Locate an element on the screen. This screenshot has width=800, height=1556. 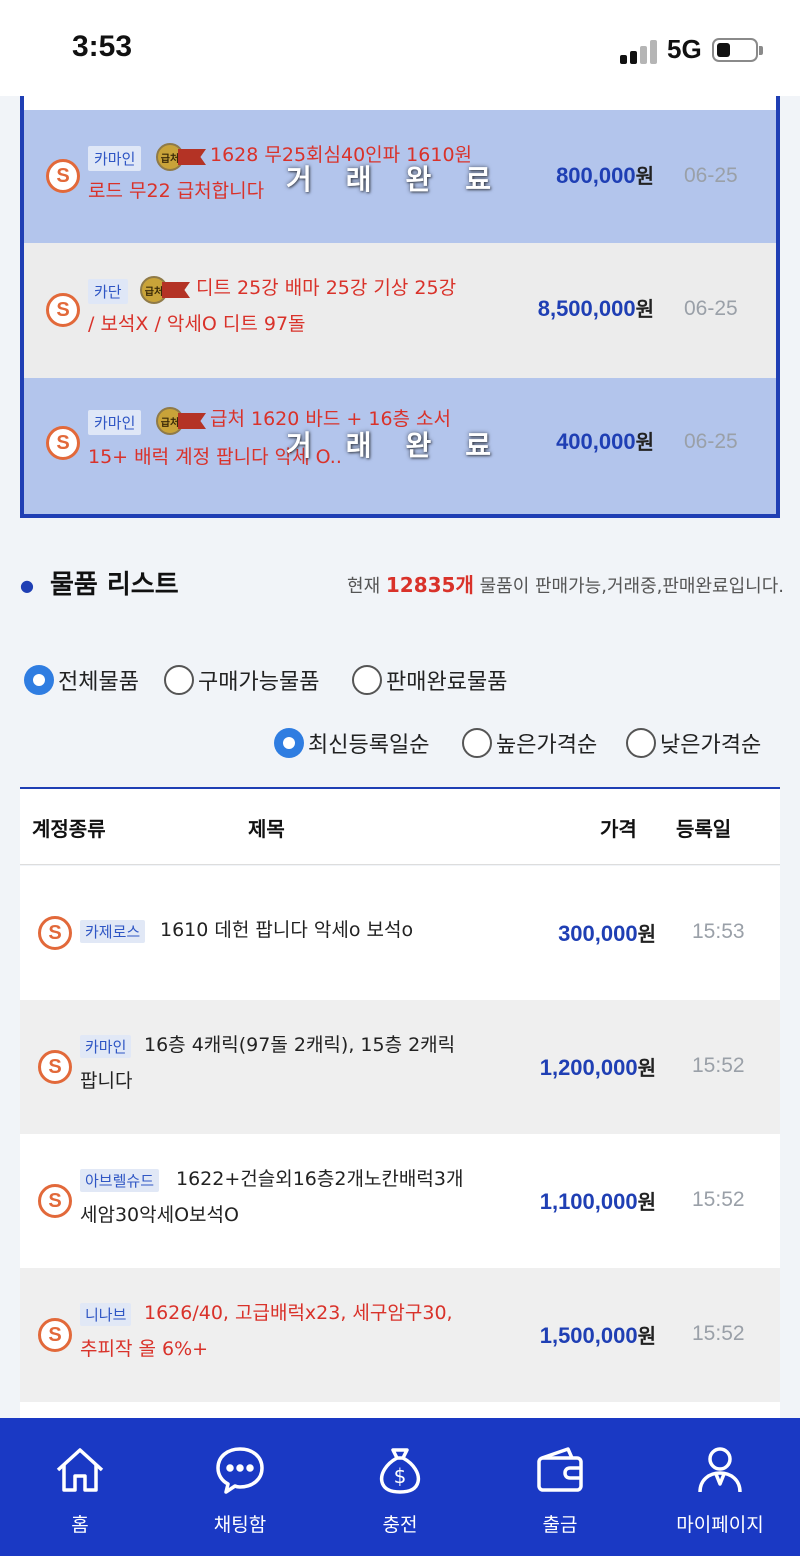
row-price: 1,100,000원 is located at coordinates (597, 1201).